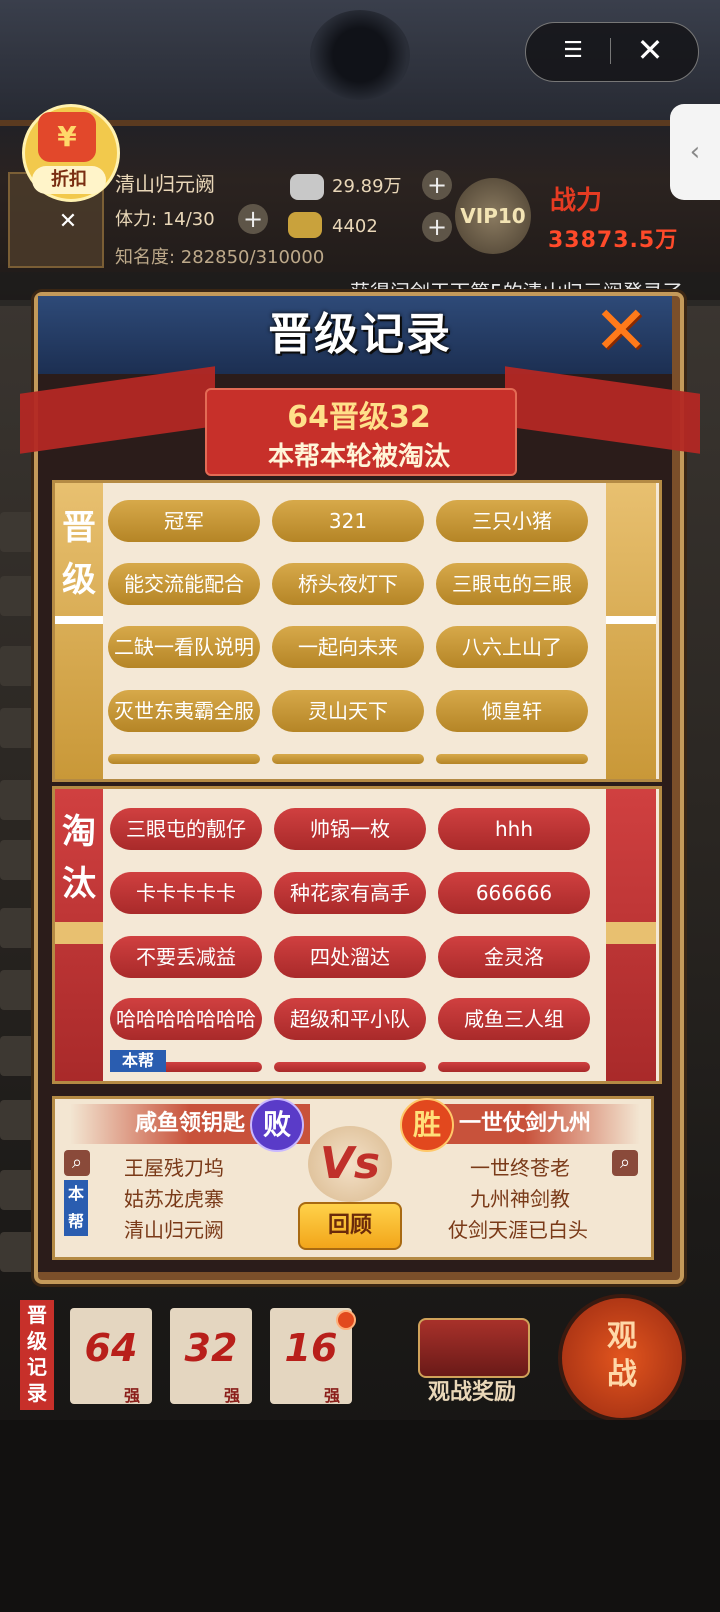 The image size is (720, 1612). Describe the element at coordinates (186, 829) in the screenshot. I see `eliminated-team: 三眼屯的靓仔` at that location.